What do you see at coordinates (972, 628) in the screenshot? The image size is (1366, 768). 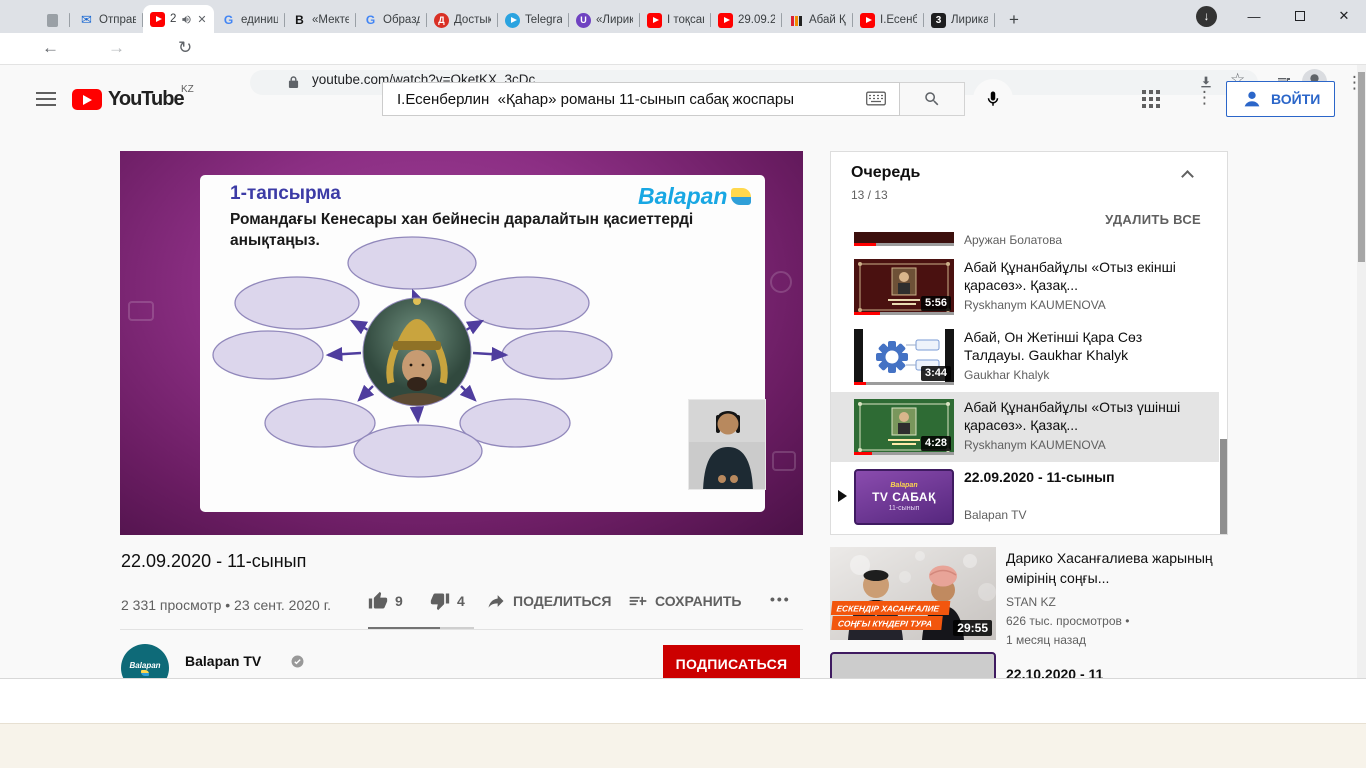 I see `duration-badge: 29:55` at bounding box center [972, 628].